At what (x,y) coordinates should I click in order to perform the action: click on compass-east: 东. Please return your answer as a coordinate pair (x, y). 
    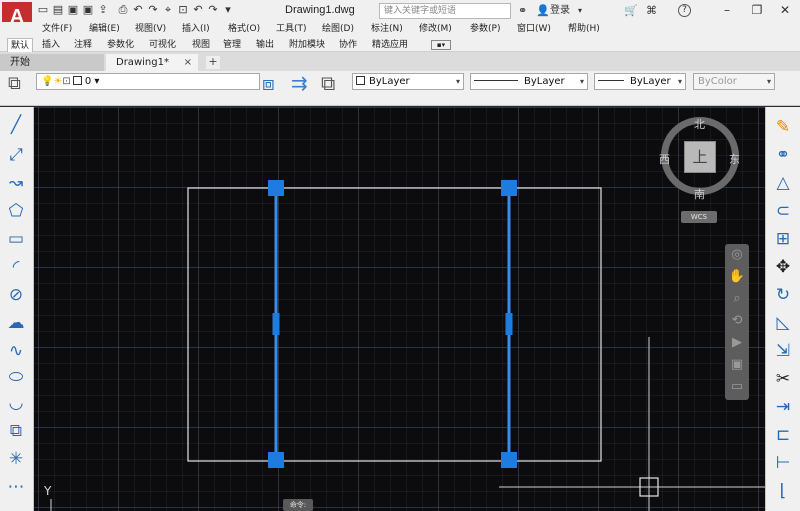
    Looking at the image, I should click on (734, 159).